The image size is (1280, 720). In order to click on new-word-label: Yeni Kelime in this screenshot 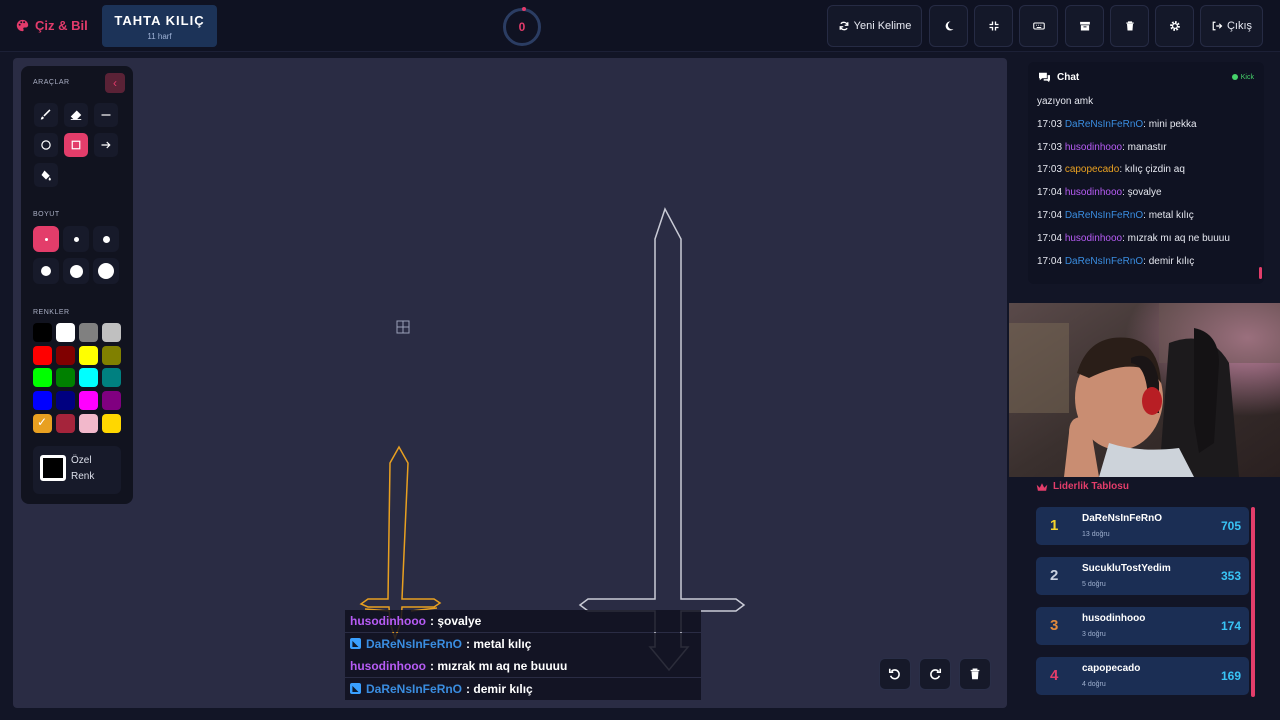, I will do `click(882, 26)`.